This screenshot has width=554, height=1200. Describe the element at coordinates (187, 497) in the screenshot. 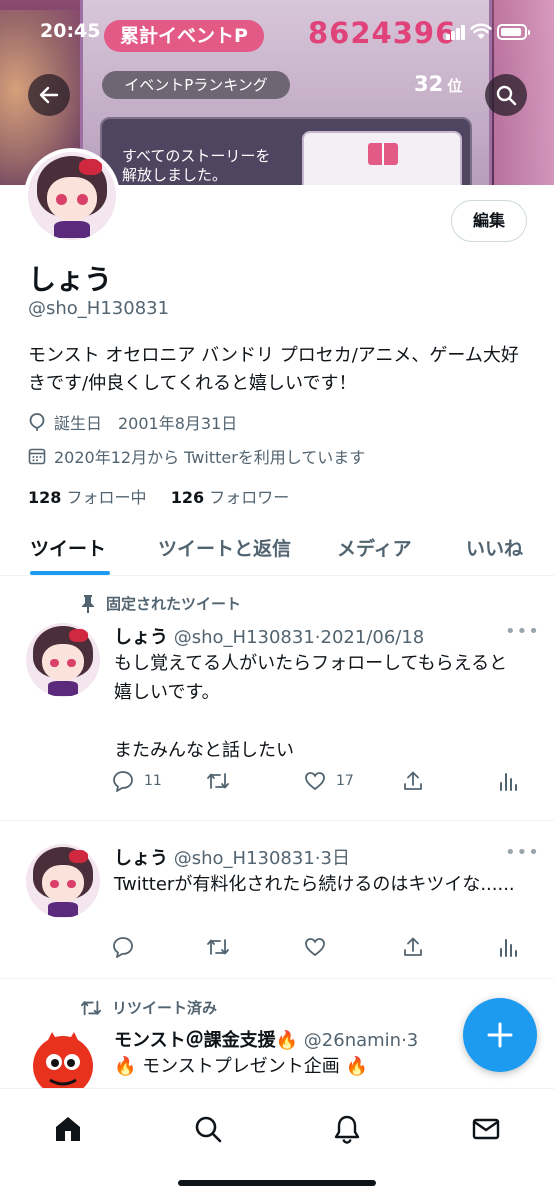

I see `followers-count: 126` at that location.